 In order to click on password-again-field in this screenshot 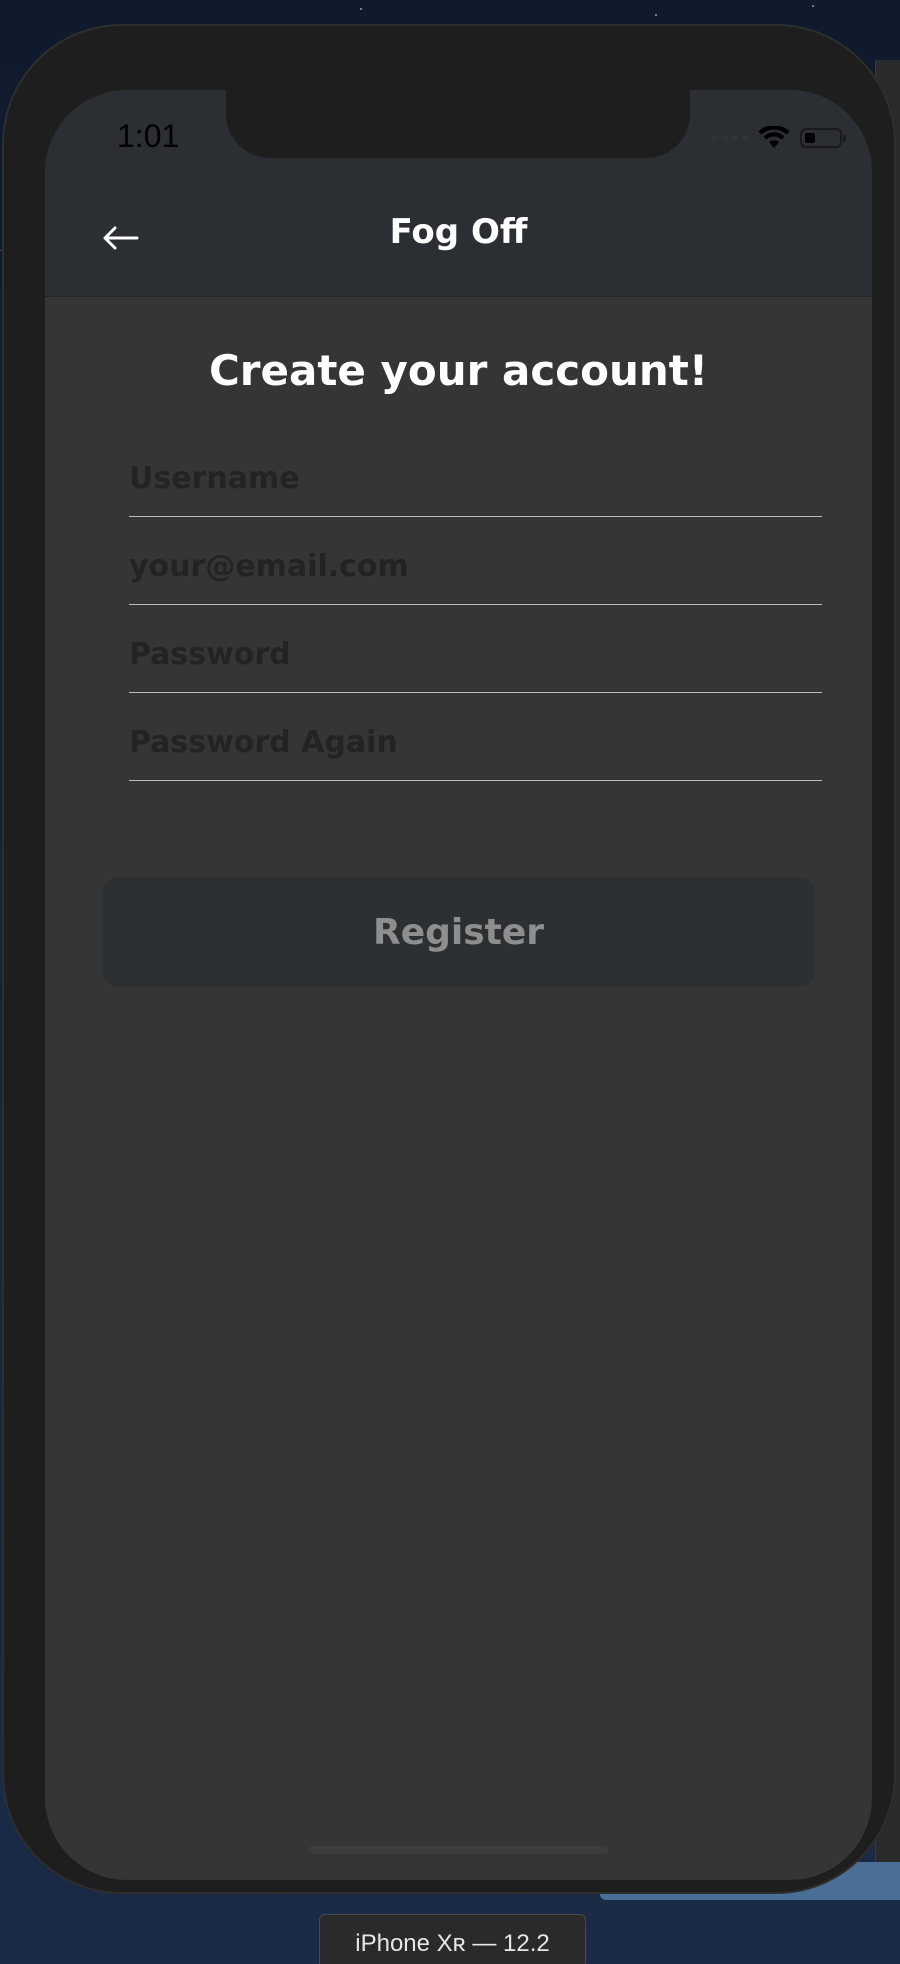, I will do `click(475, 737)`.